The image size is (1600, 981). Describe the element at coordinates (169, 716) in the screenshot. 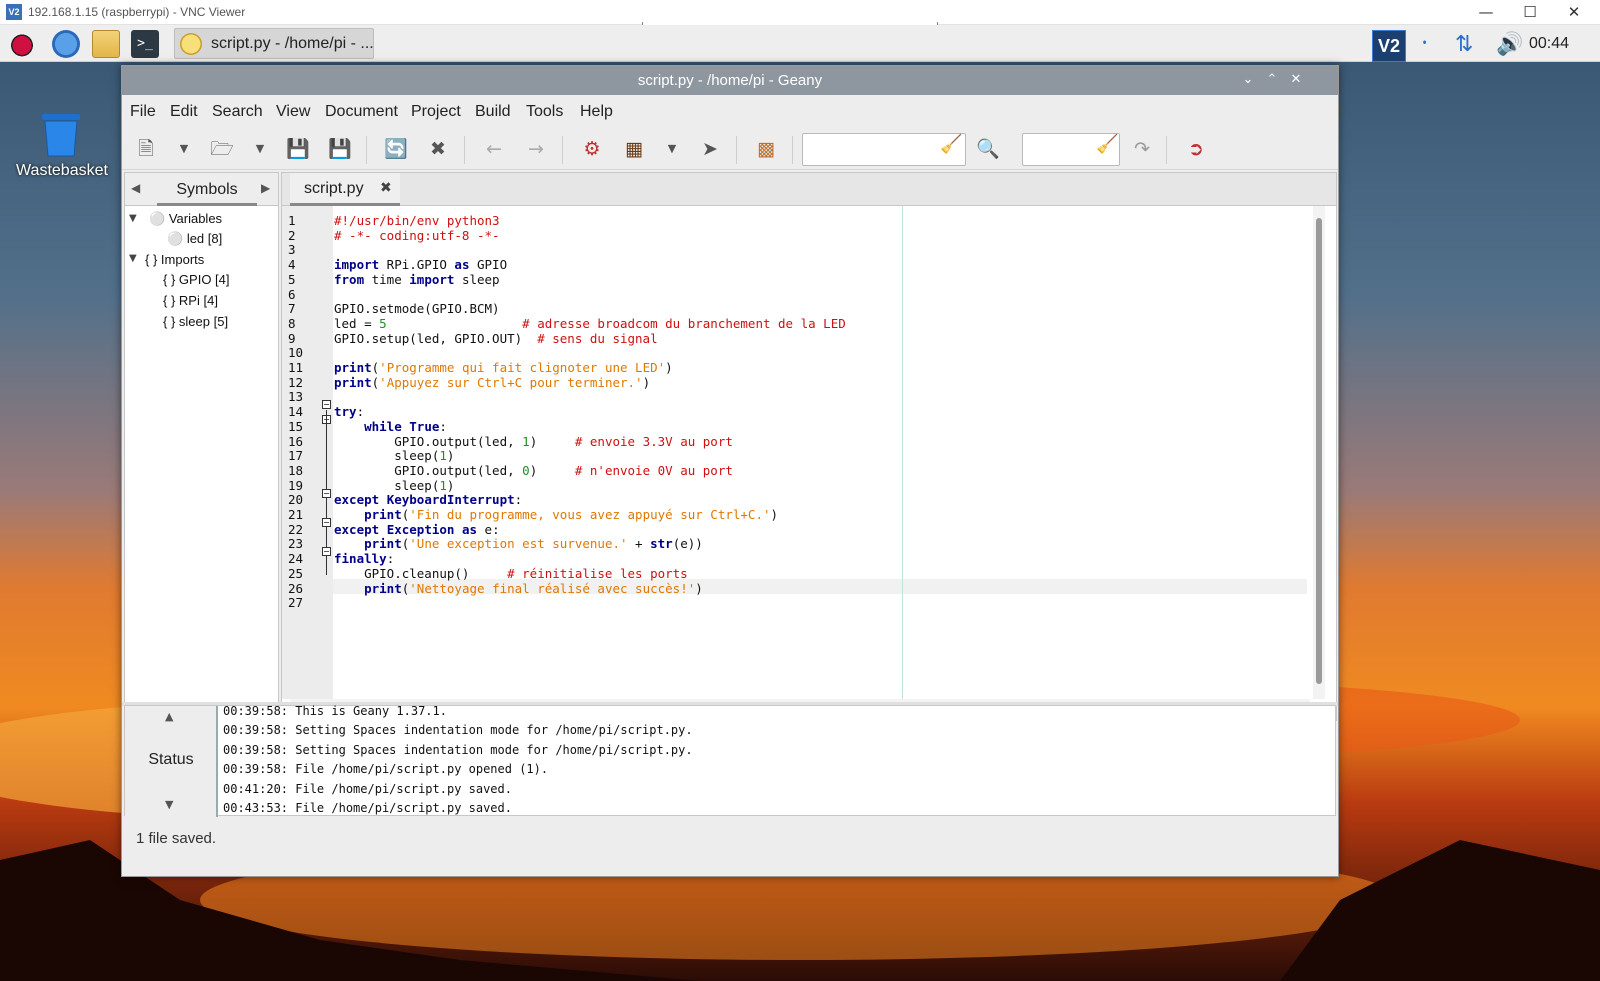

I see `message-prev-icon: ▲` at that location.